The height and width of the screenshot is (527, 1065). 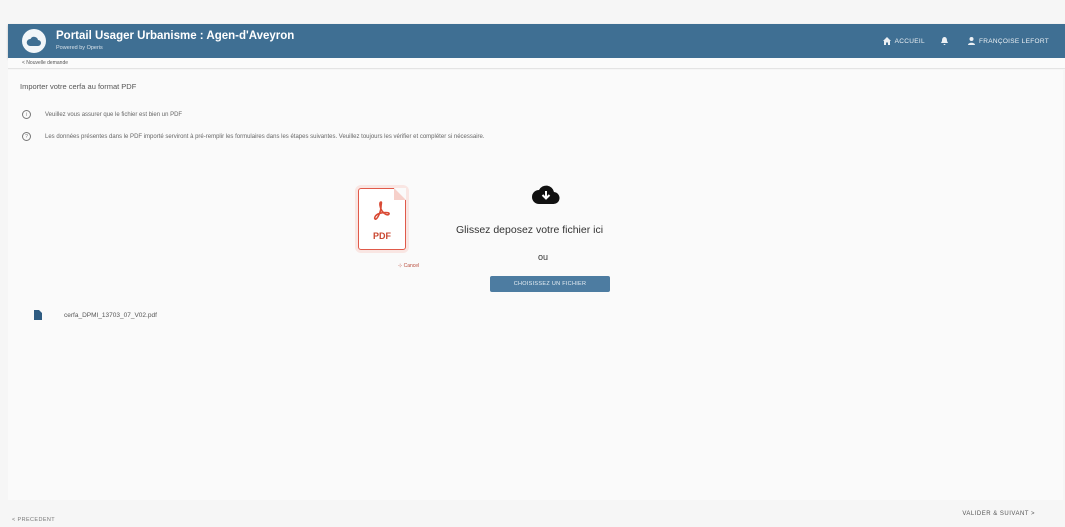 I want to click on new-request-link: < Nouvelle demande, so click(x=45, y=63).